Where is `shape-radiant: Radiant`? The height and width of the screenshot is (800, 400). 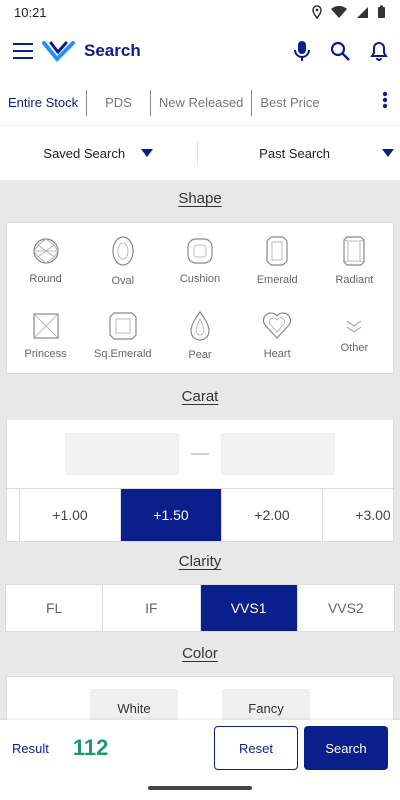
shape-radiant: Radiant is located at coordinates (354, 260).